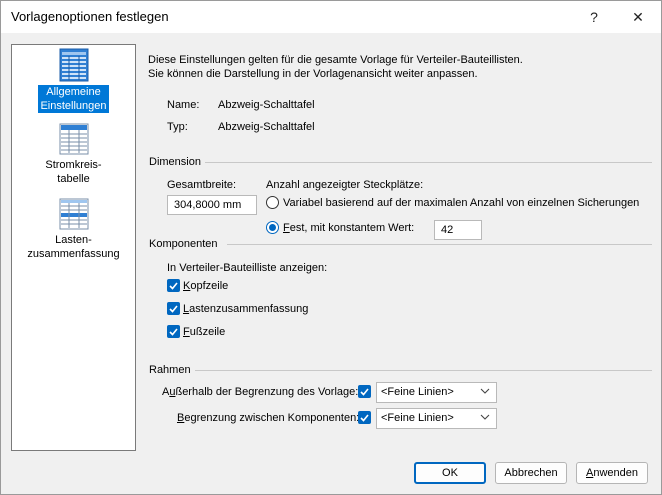 The height and width of the screenshot is (495, 662). I want to click on general-settings-icon, so click(73, 65).